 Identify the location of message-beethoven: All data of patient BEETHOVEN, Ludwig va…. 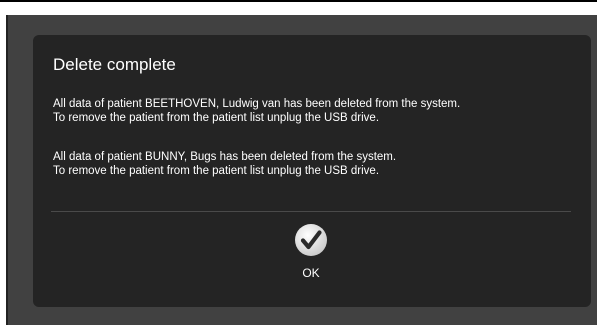
(256, 111).